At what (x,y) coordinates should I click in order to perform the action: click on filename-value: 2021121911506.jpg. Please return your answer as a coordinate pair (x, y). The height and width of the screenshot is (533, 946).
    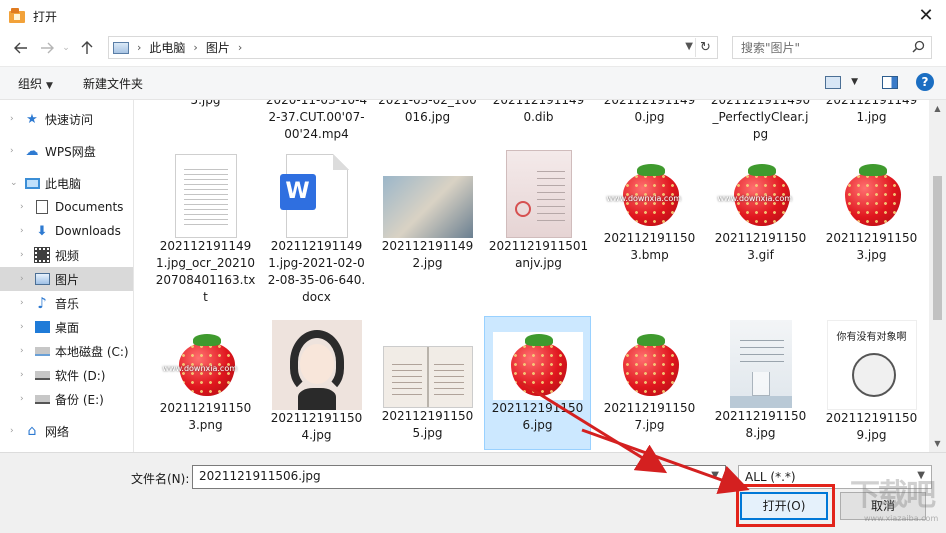
    Looking at the image, I should click on (260, 476).